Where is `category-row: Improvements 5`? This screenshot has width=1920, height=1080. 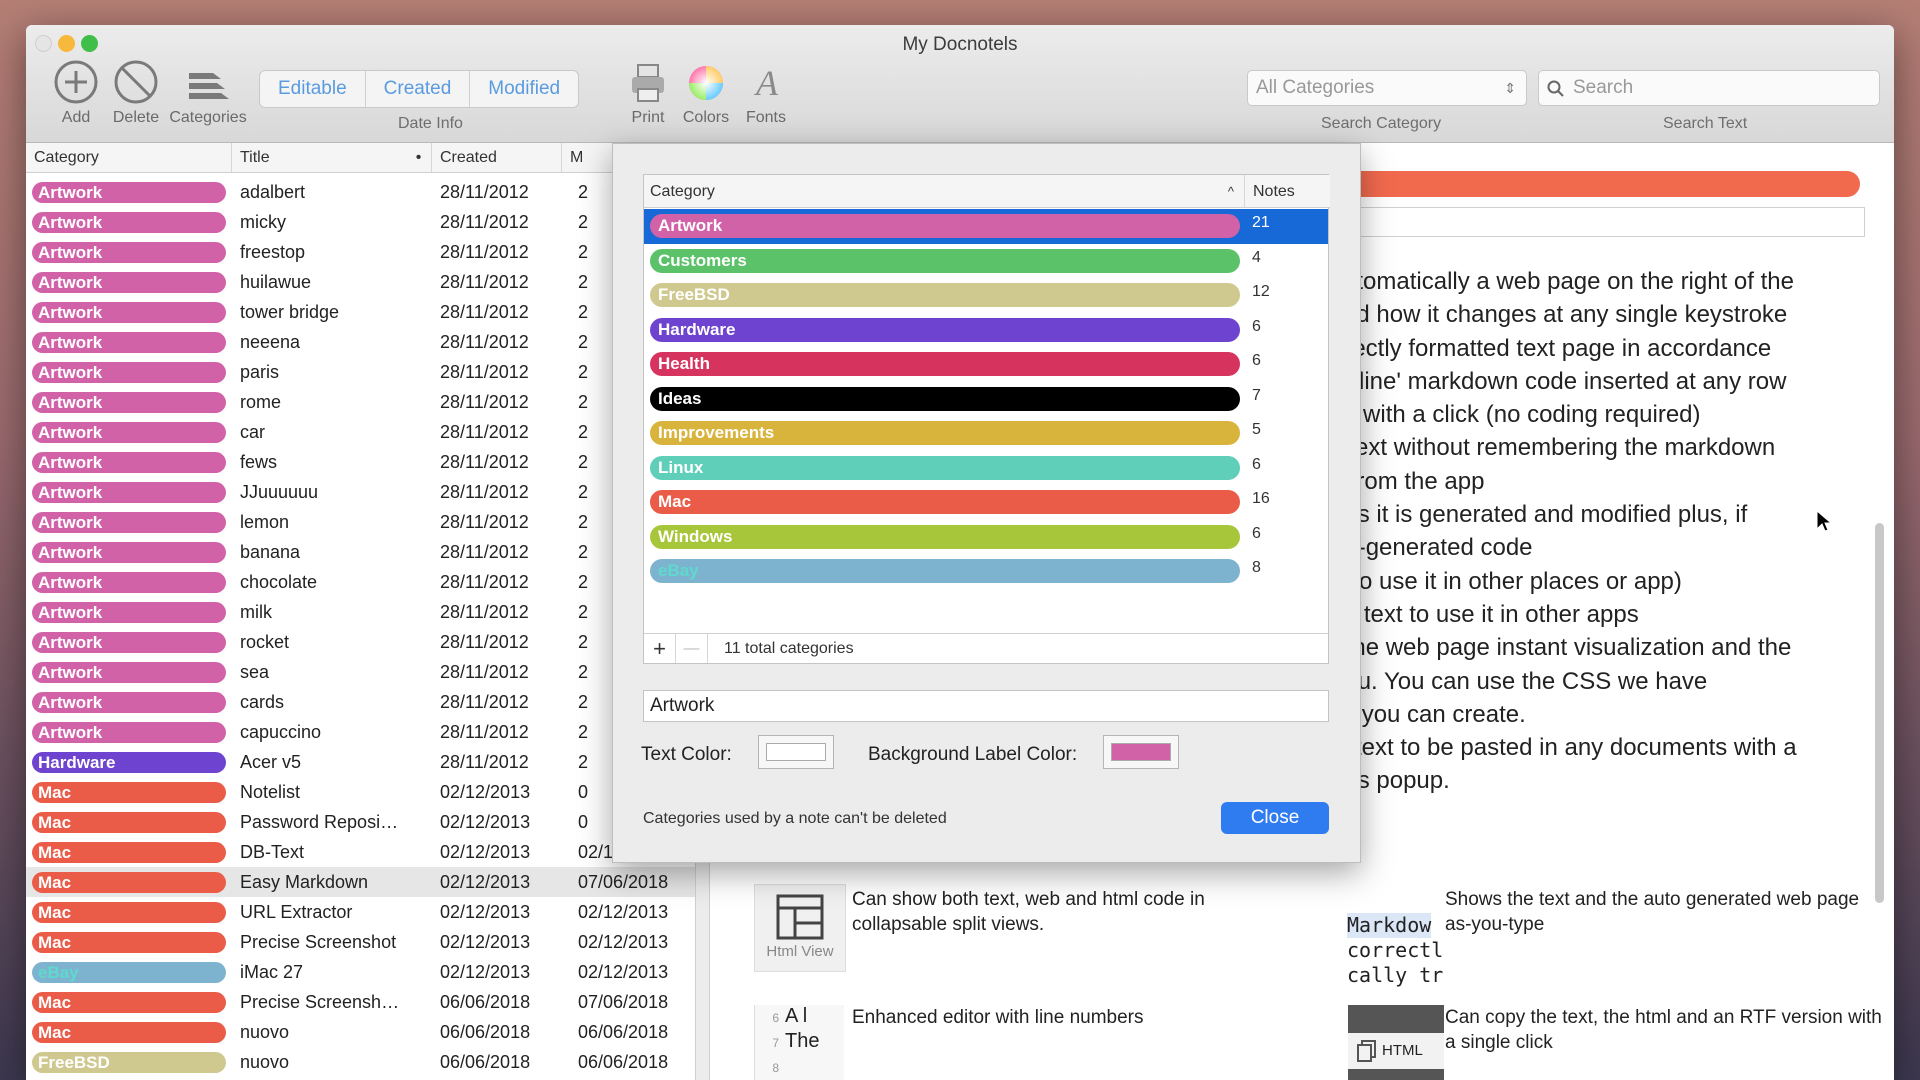
category-row: Improvements 5 is located at coordinates (986, 433).